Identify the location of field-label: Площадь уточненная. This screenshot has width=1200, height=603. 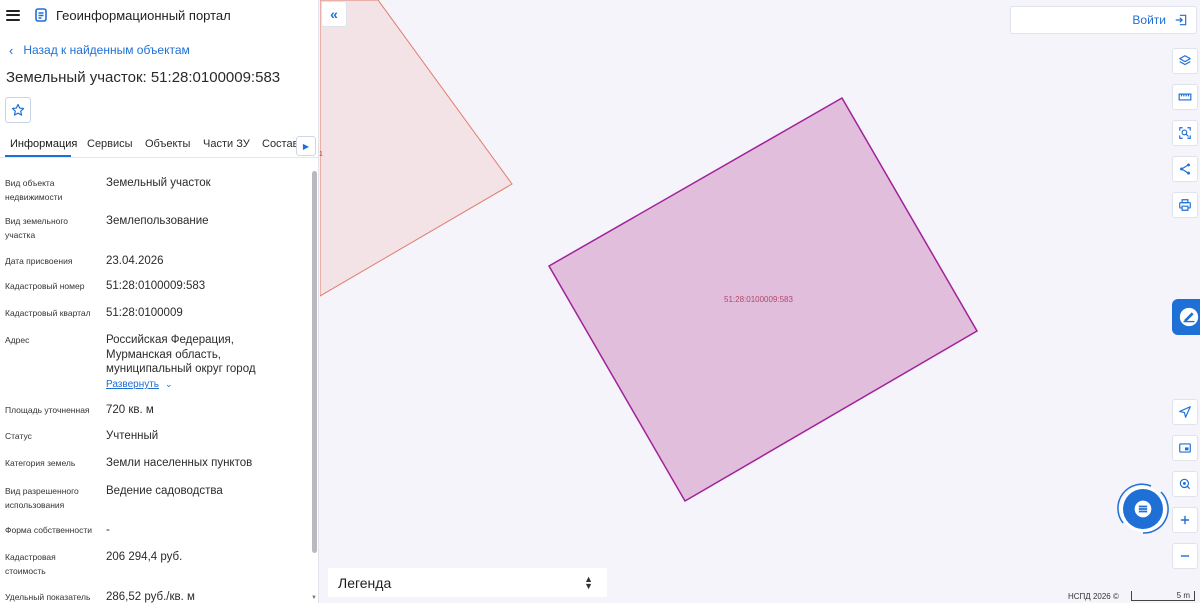
(47, 410).